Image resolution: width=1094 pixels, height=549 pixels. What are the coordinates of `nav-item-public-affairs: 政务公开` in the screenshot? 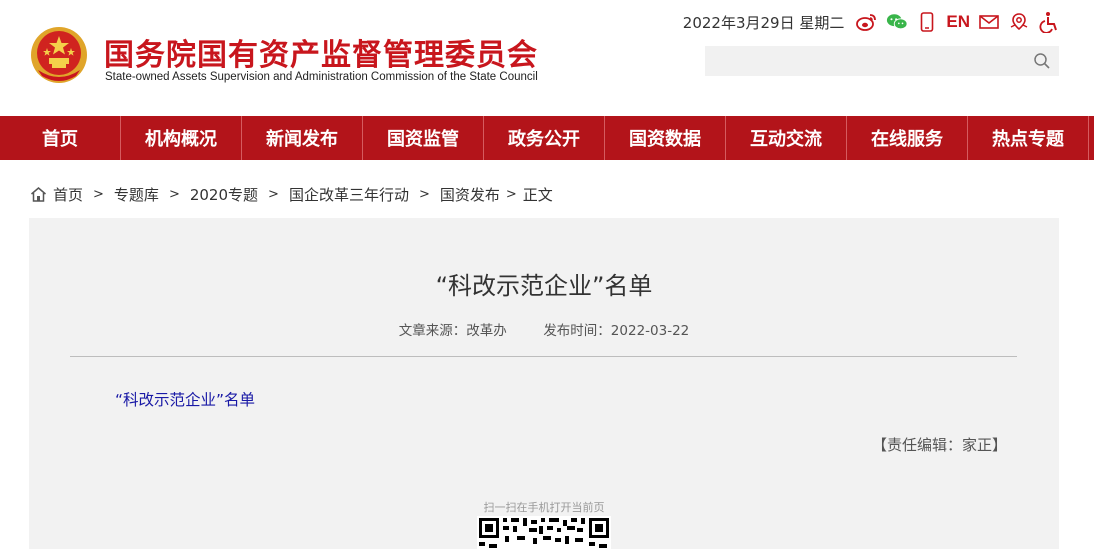 It's located at (544, 138).